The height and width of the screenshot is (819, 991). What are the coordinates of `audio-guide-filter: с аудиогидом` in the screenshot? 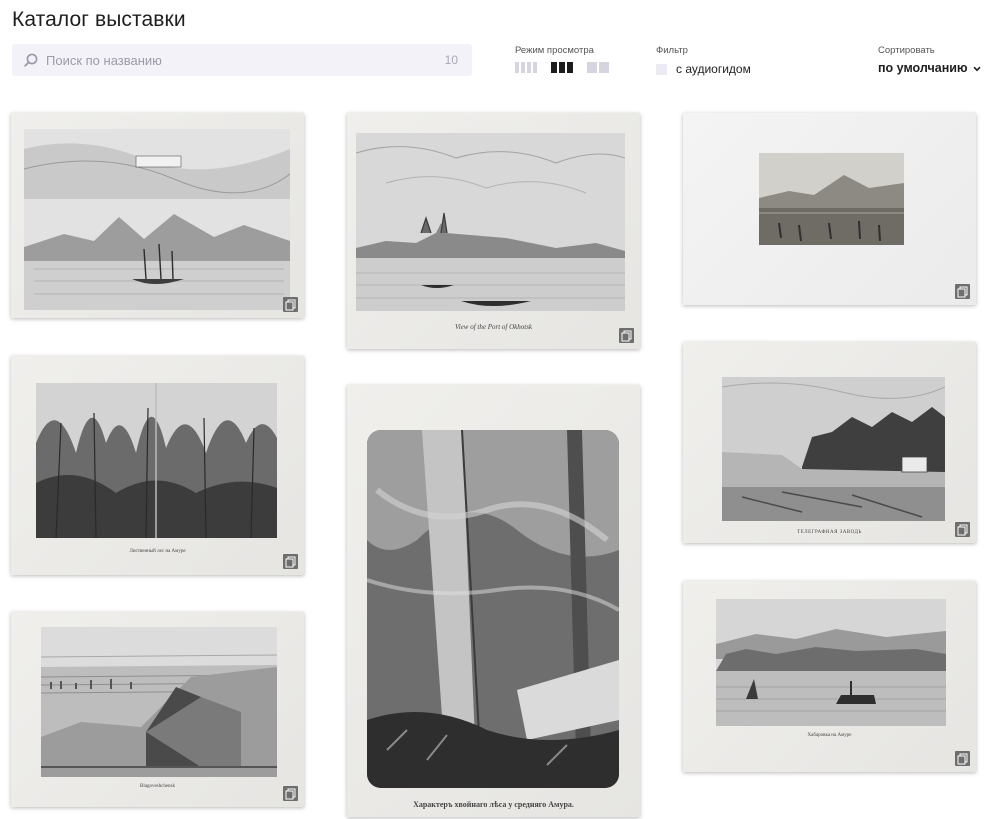 It's located at (703, 69).